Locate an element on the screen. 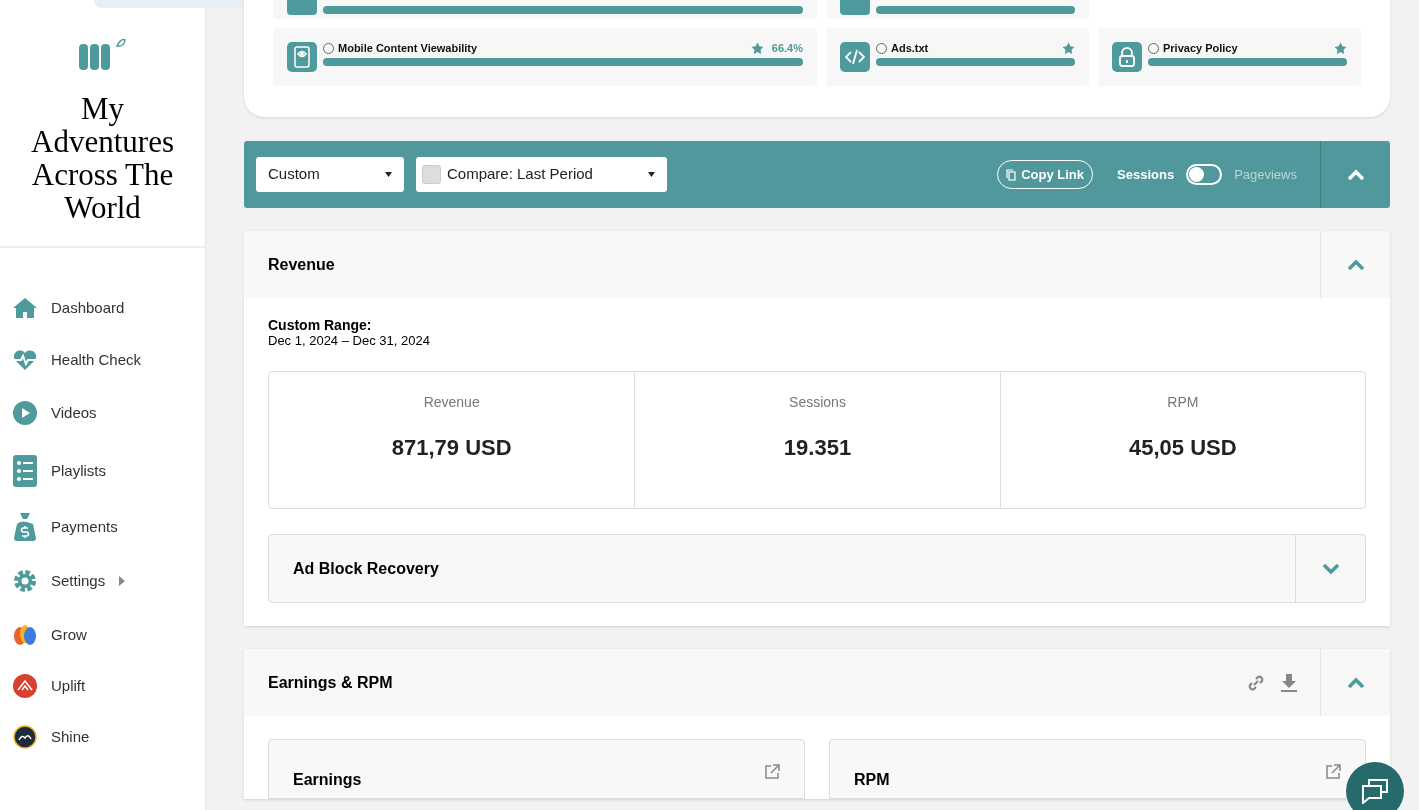 This screenshot has height=810, width=1419. sidebar-item: Health Check is located at coordinates (102, 360).